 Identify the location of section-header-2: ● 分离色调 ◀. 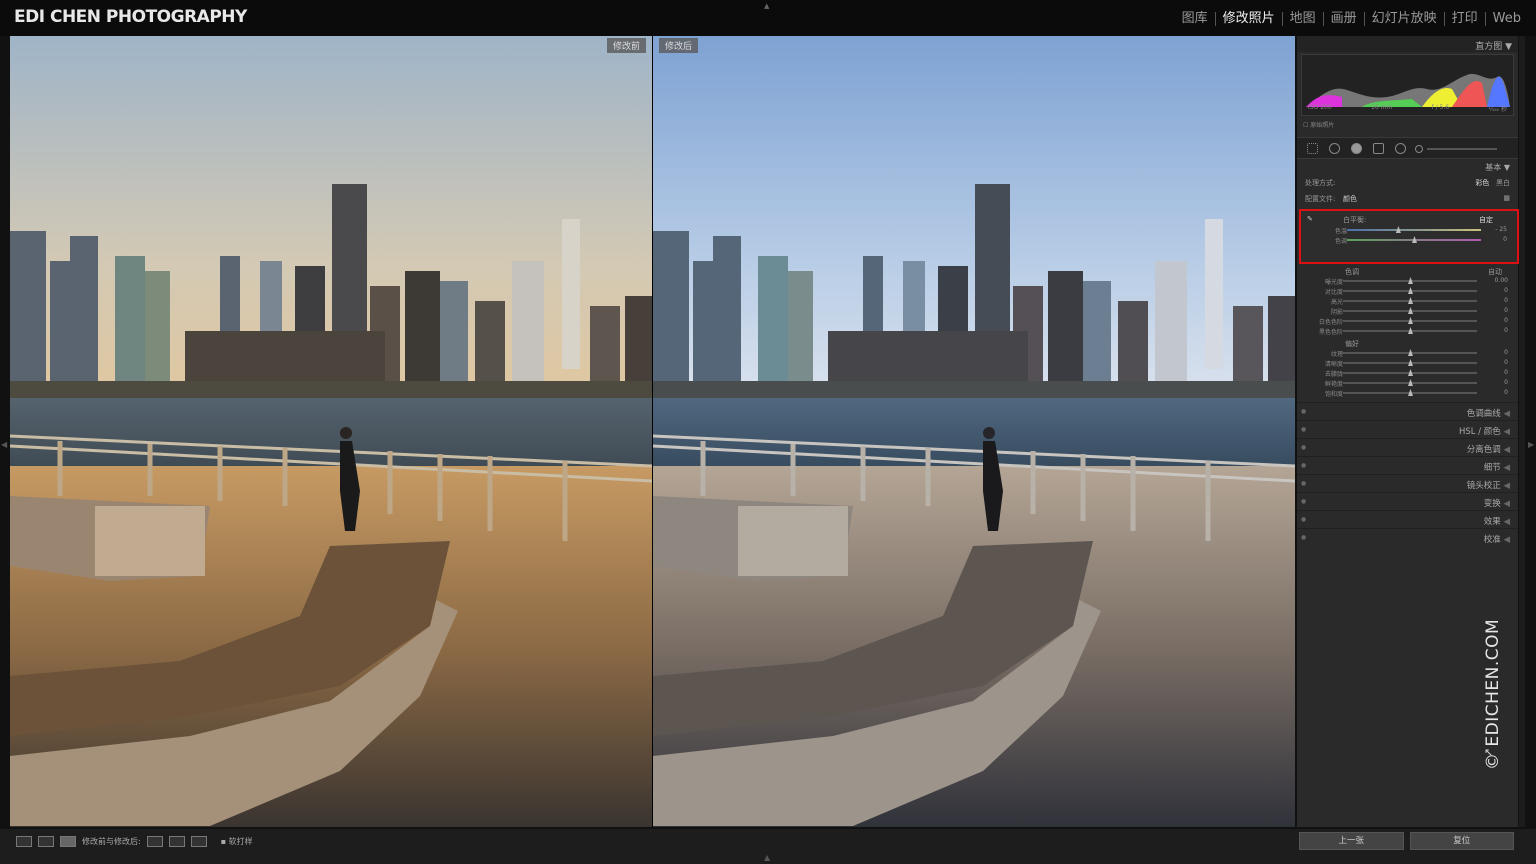
(1407, 447).